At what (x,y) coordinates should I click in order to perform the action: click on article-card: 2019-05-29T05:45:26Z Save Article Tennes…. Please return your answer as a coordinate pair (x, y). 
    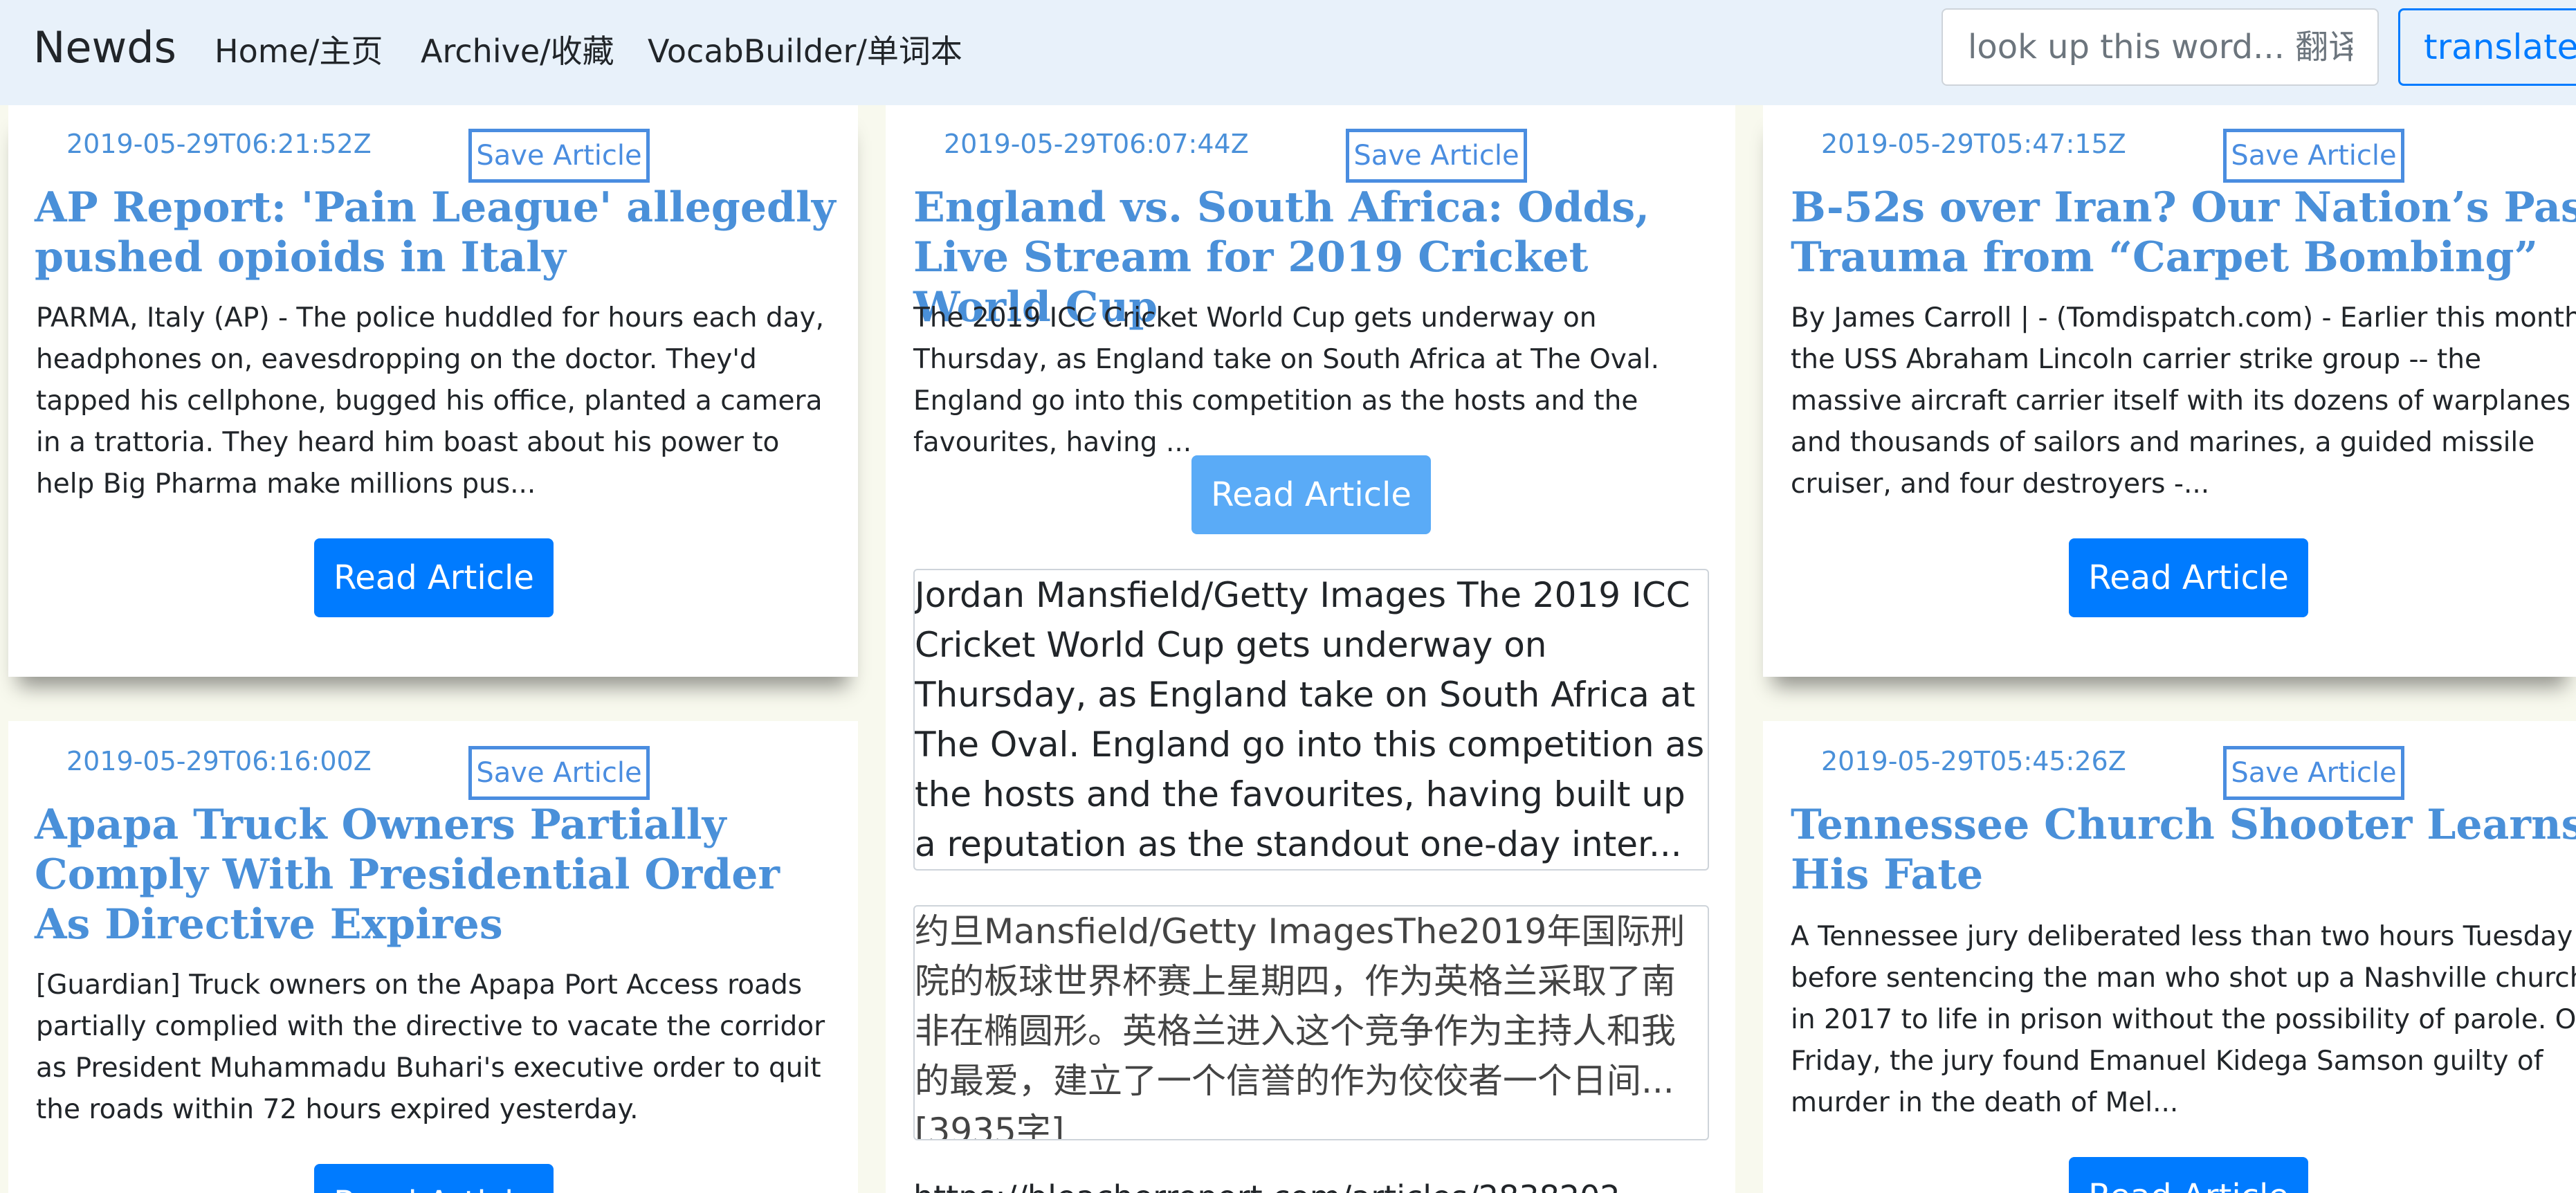
    Looking at the image, I should click on (2170, 957).